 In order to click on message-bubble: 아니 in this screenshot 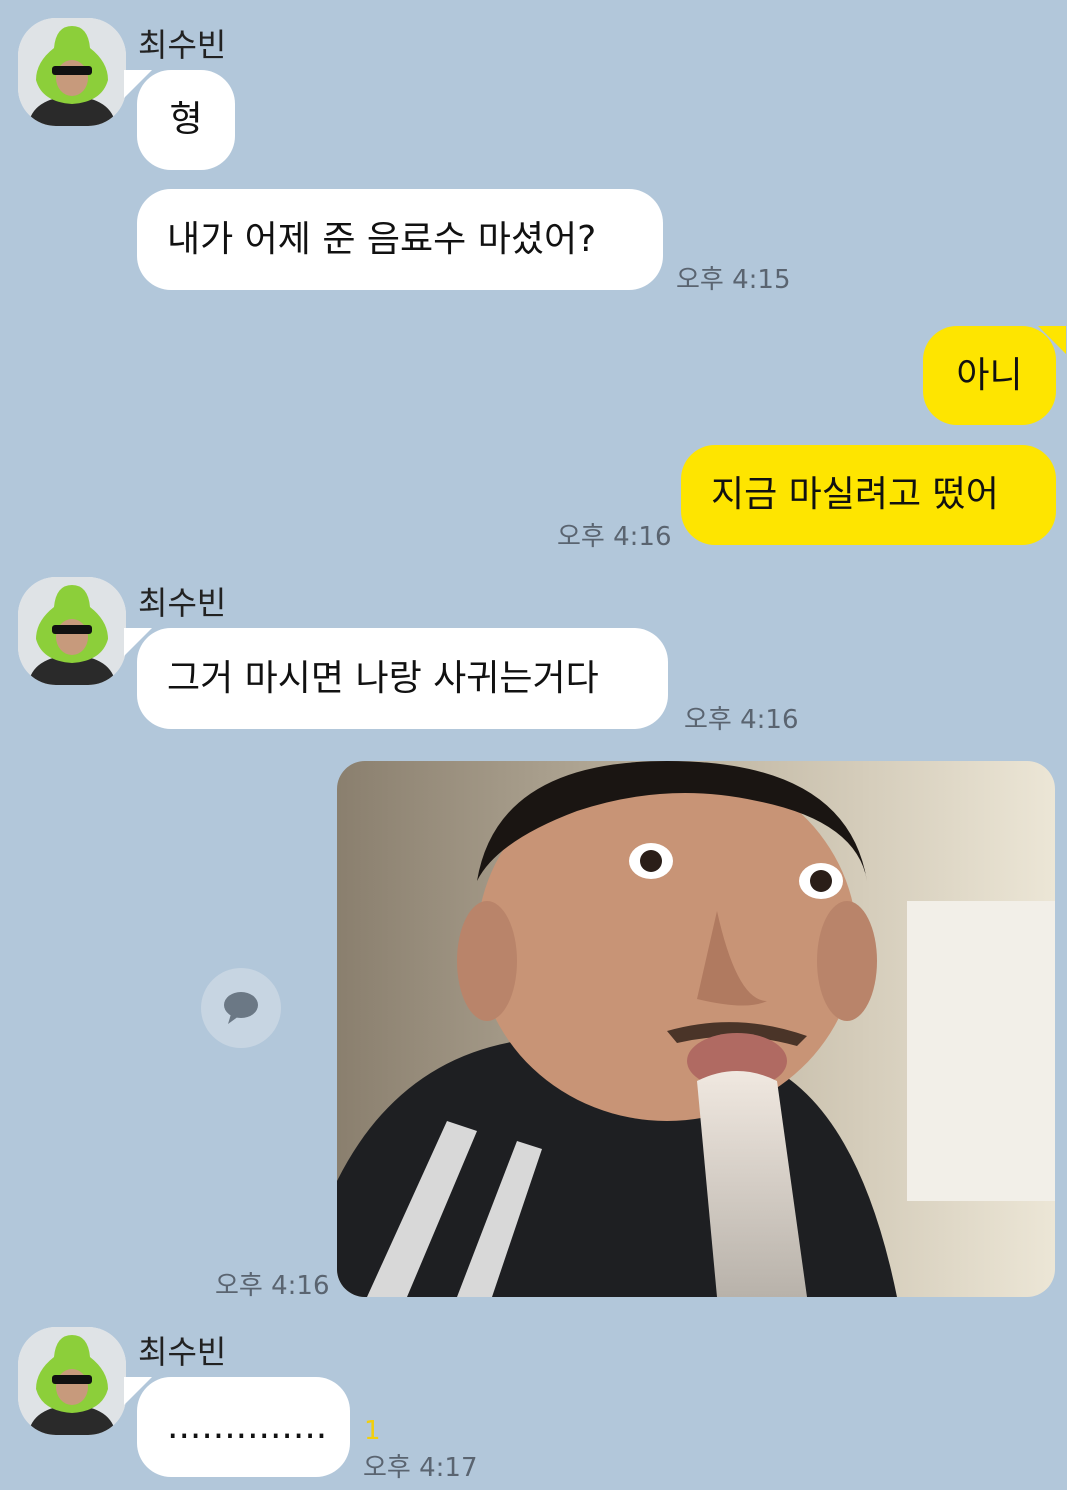, I will do `click(989, 375)`.